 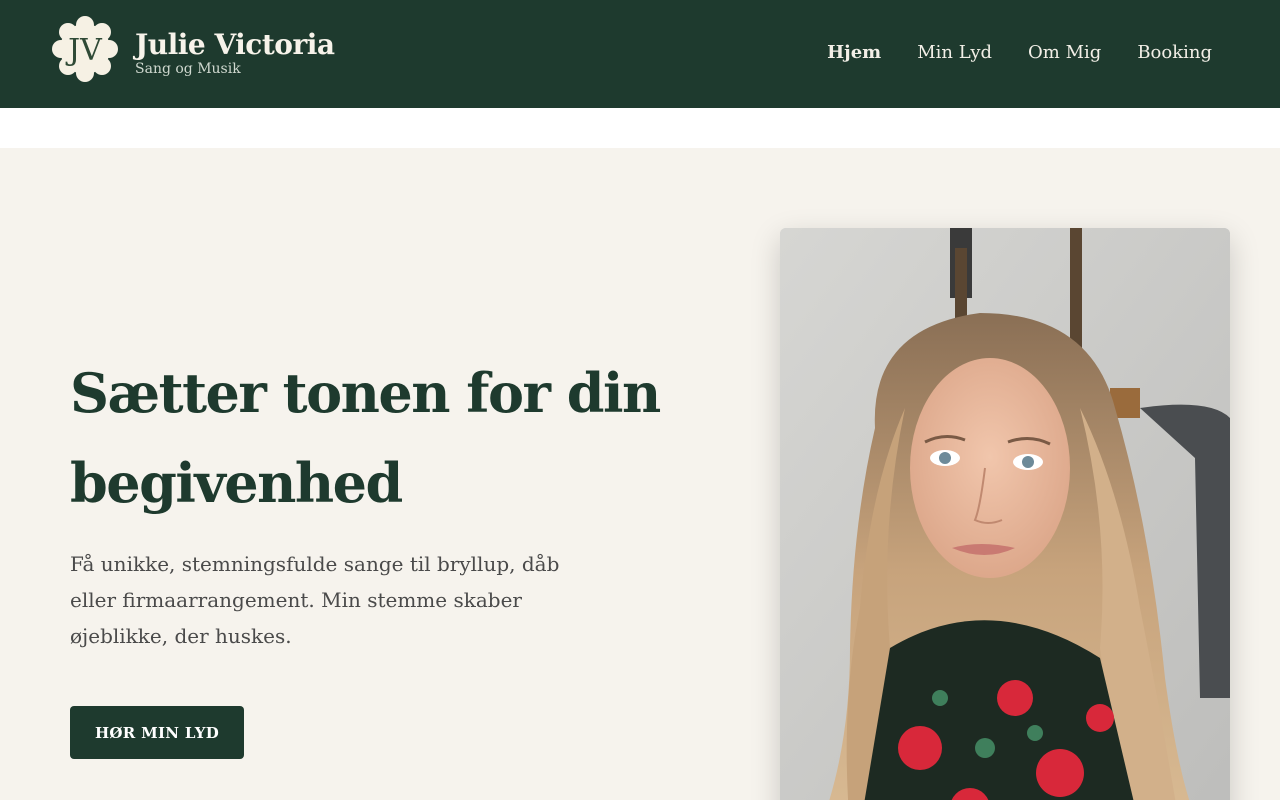 What do you see at coordinates (1019, 53) in the screenshot?
I see `main-nav: Hjem Min Lyd Om Mig Booking` at bounding box center [1019, 53].